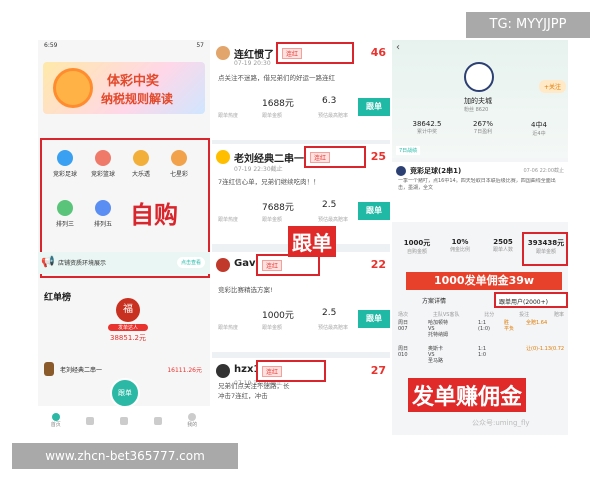 This screenshot has width=600, height=480. What do you see at coordinates (329, 101) in the screenshot?
I see `post-odds: 6.3` at bounding box center [329, 101].